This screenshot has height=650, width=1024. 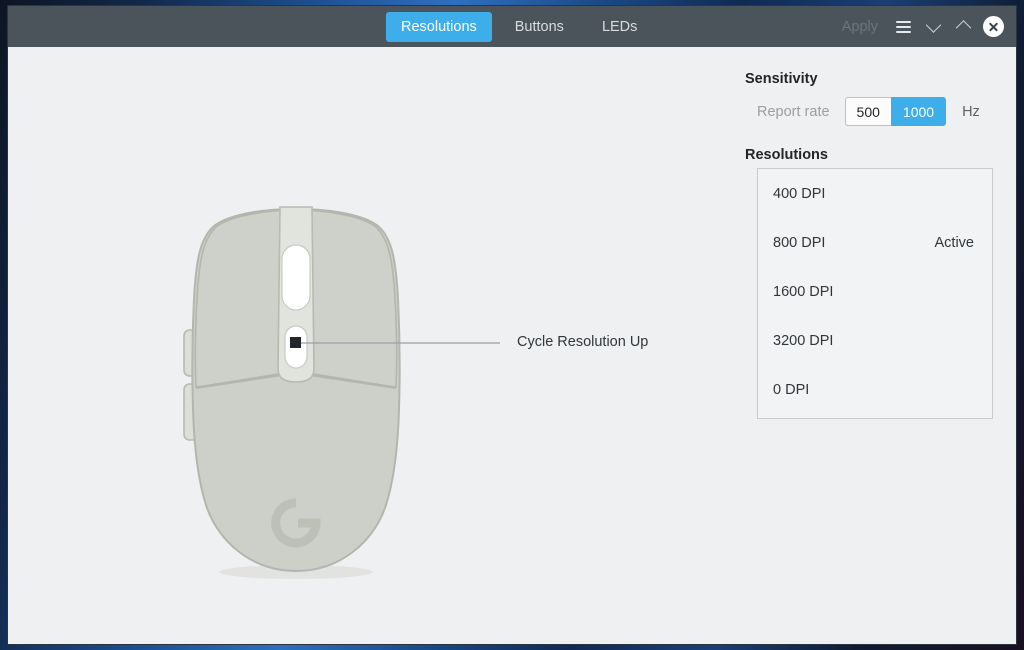 I want to click on resolution-label: 0 DPI, so click(x=791, y=389).